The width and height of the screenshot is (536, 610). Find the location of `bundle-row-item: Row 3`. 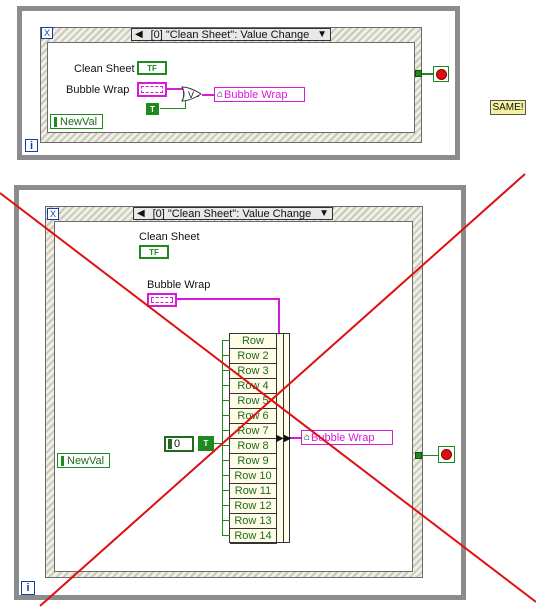

bundle-row-item: Row 3 is located at coordinates (253, 371).